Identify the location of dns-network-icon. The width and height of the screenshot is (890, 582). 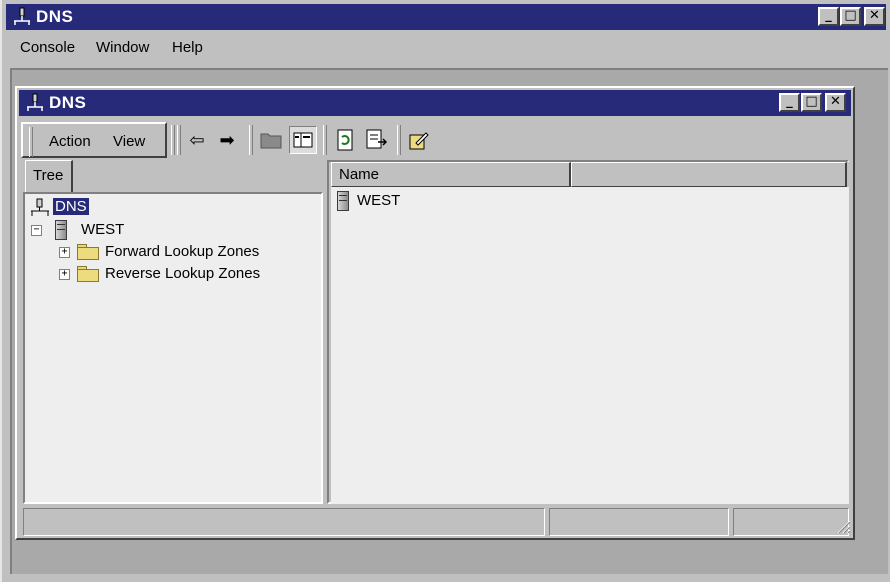
(40, 207).